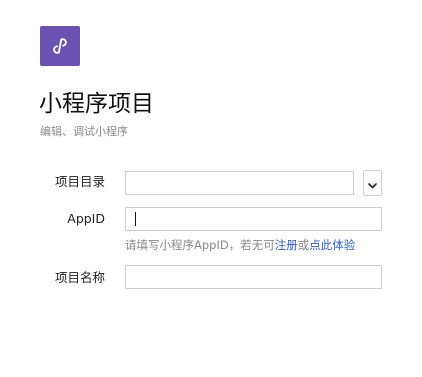  What do you see at coordinates (253, 219) in the screenshot?
I see `appid-input` at bounding box center [253, 219].